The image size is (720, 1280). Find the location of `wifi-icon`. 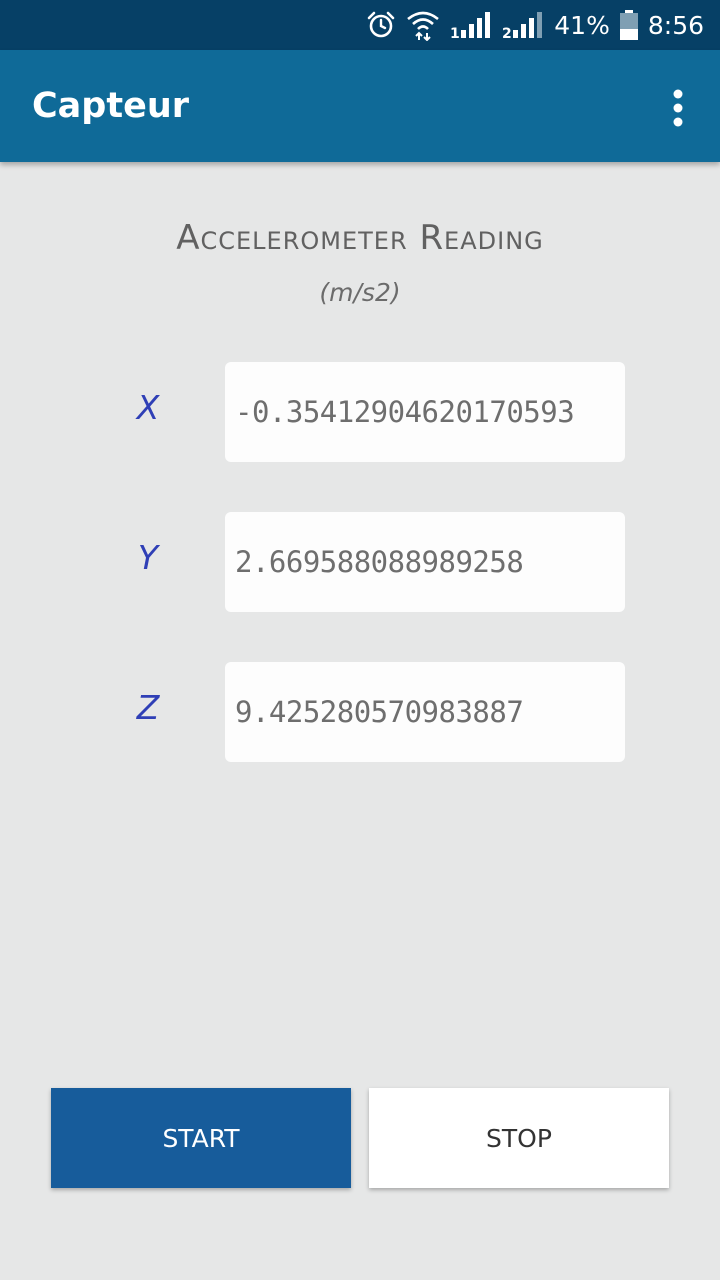

wifi-icon is located at coordinates (423, 26).